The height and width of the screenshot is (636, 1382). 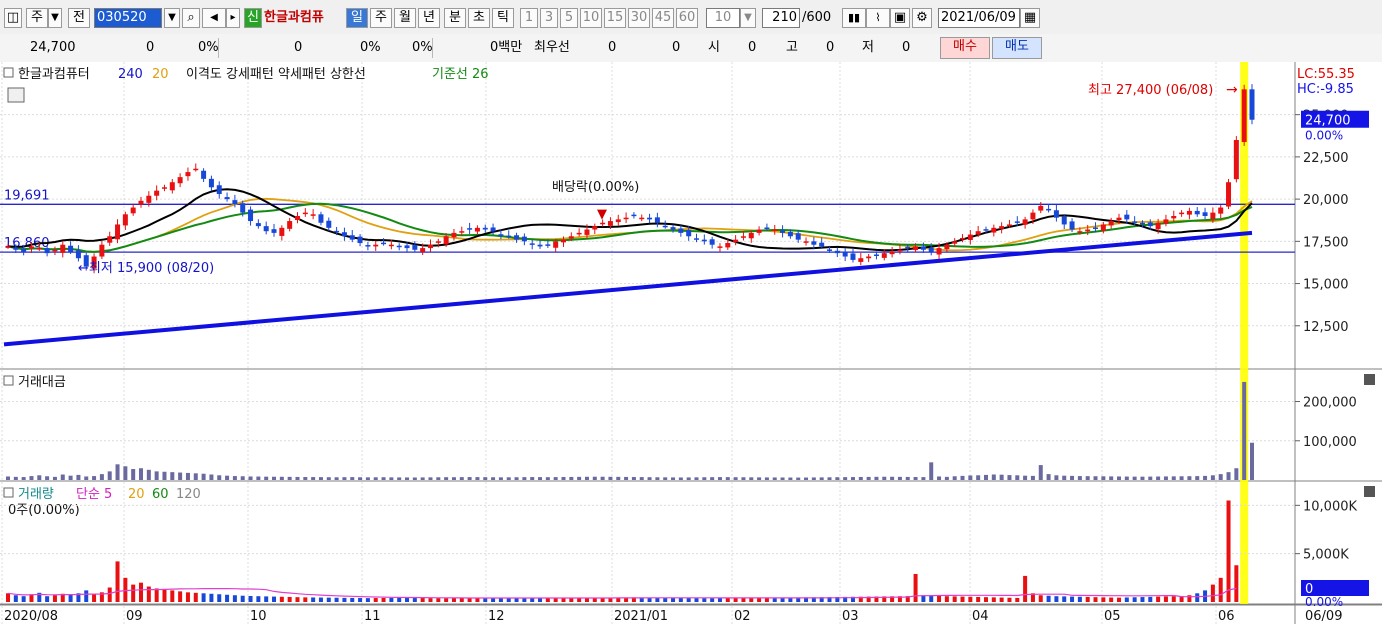 I want to click on interval-15: 15, so click(x=615, y=18).